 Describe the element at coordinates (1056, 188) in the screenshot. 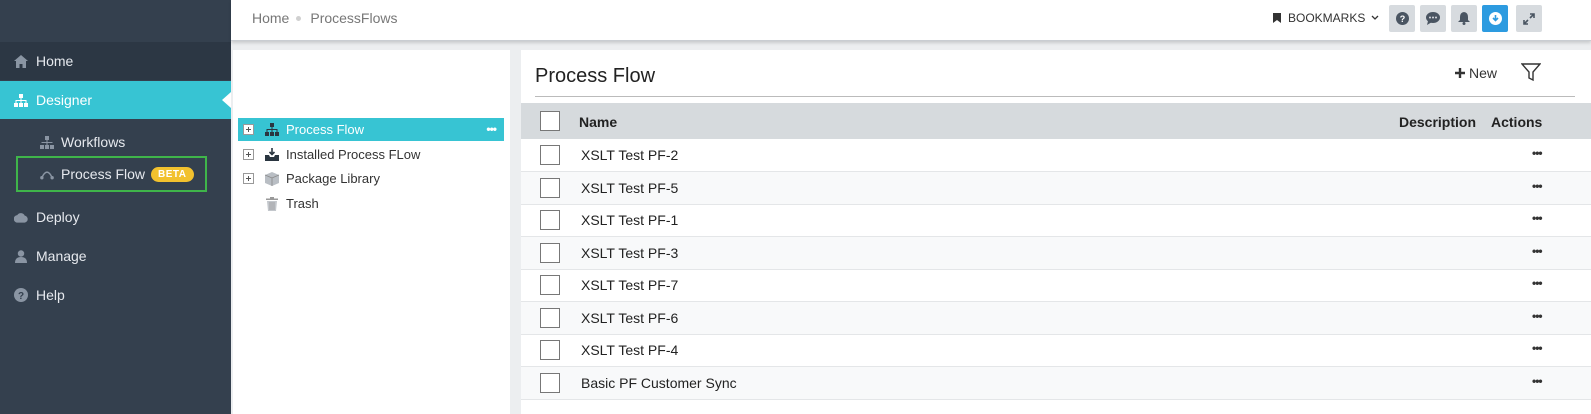

I see `table-row: XSLT Test PF-5 •••` at that location.